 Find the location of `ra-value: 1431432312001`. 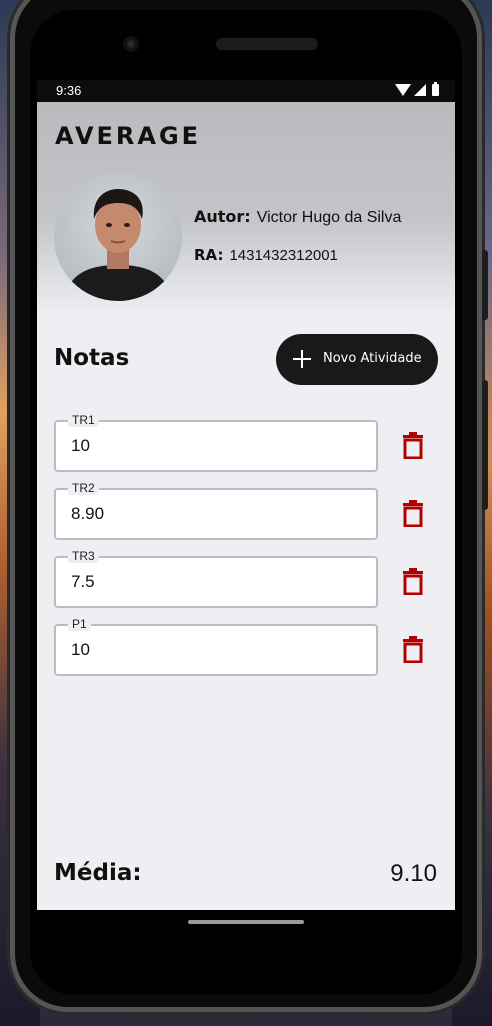

ra-value: 1431432312001 is located at coordinates (283, 255).